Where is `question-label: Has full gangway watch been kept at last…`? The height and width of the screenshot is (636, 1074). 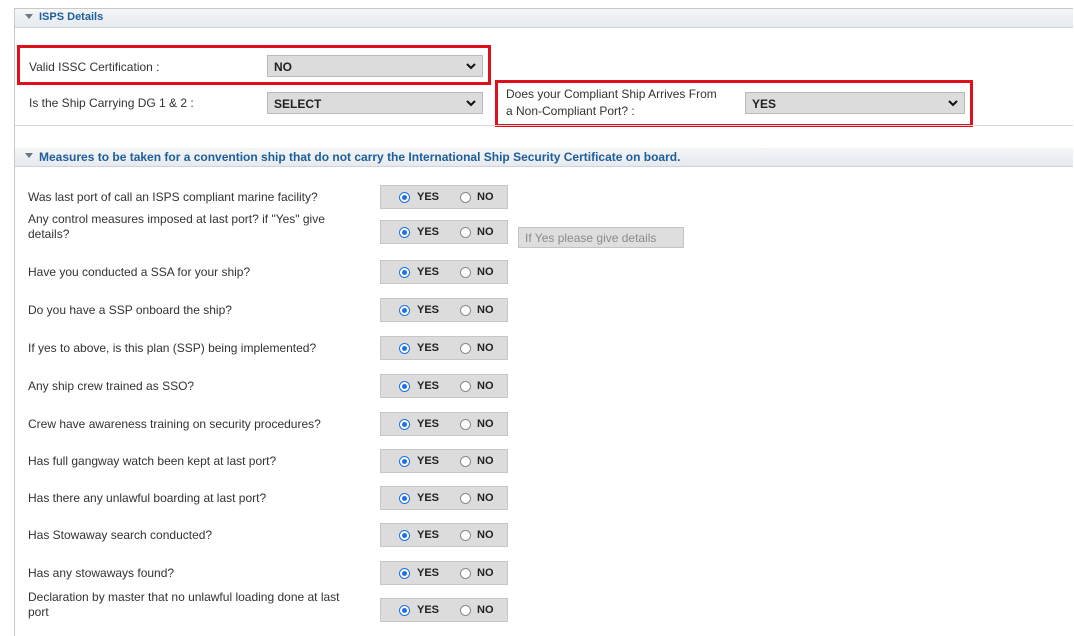 question-label: Has full gangway watch been kept at last… is located at coordinates (152, 461).